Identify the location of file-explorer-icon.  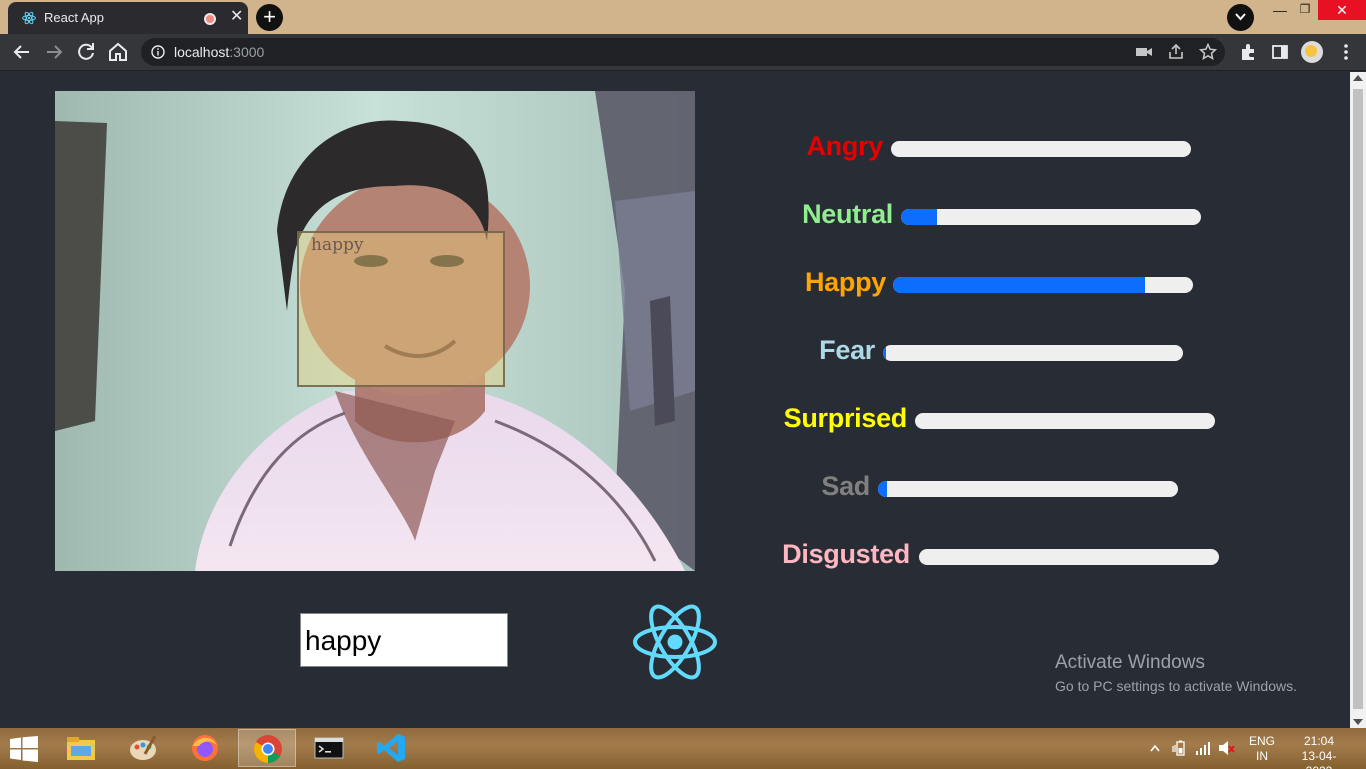
(81, 748).